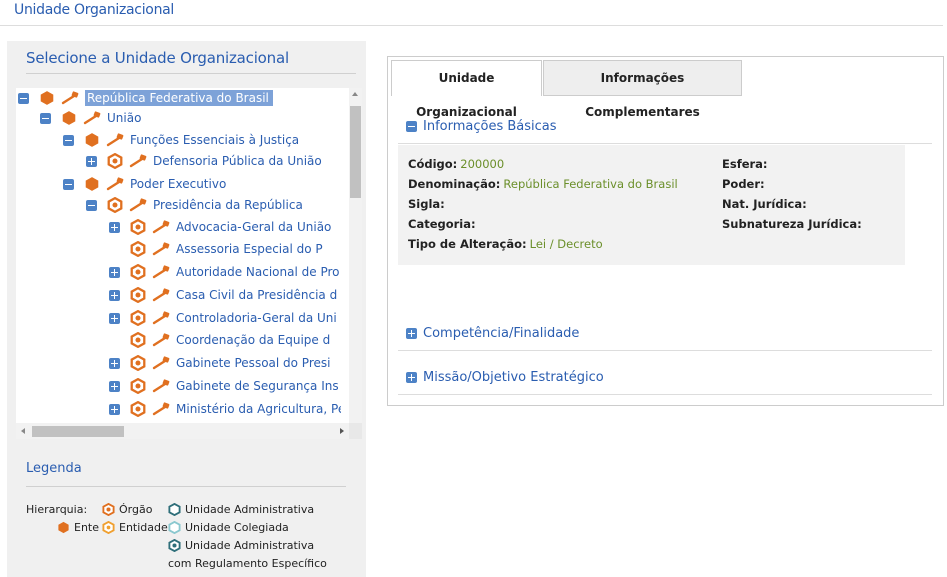  I want to click on legend-unidade-administrativa-label: Unidade Administrativa, so click(250, 509).